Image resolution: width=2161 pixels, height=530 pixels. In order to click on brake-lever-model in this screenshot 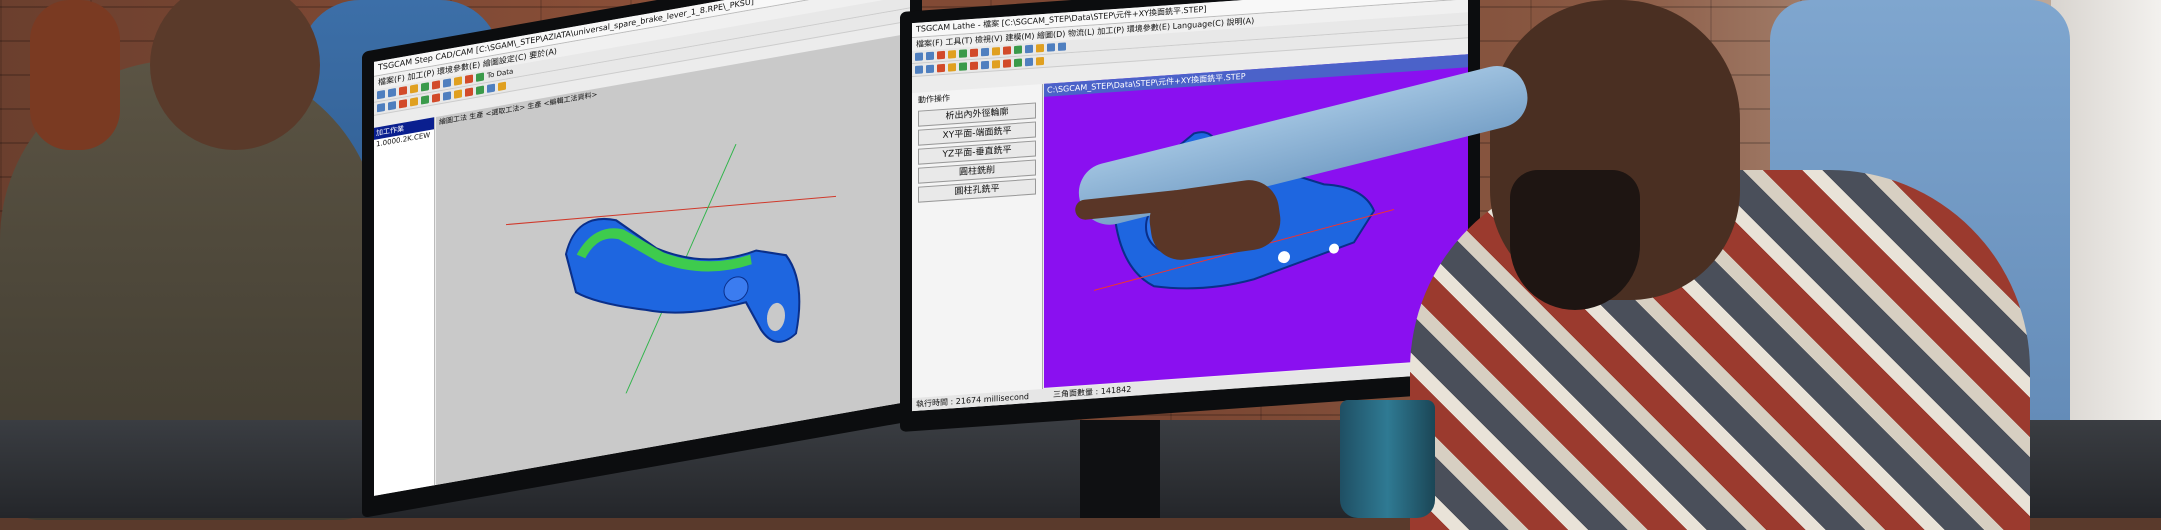, I will do `click(671, 268)`.